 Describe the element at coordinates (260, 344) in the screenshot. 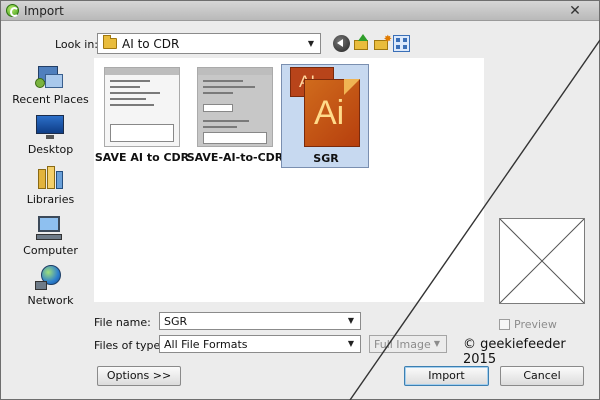

I see `file-type-dropdown: All File Formats ▼` at that location.